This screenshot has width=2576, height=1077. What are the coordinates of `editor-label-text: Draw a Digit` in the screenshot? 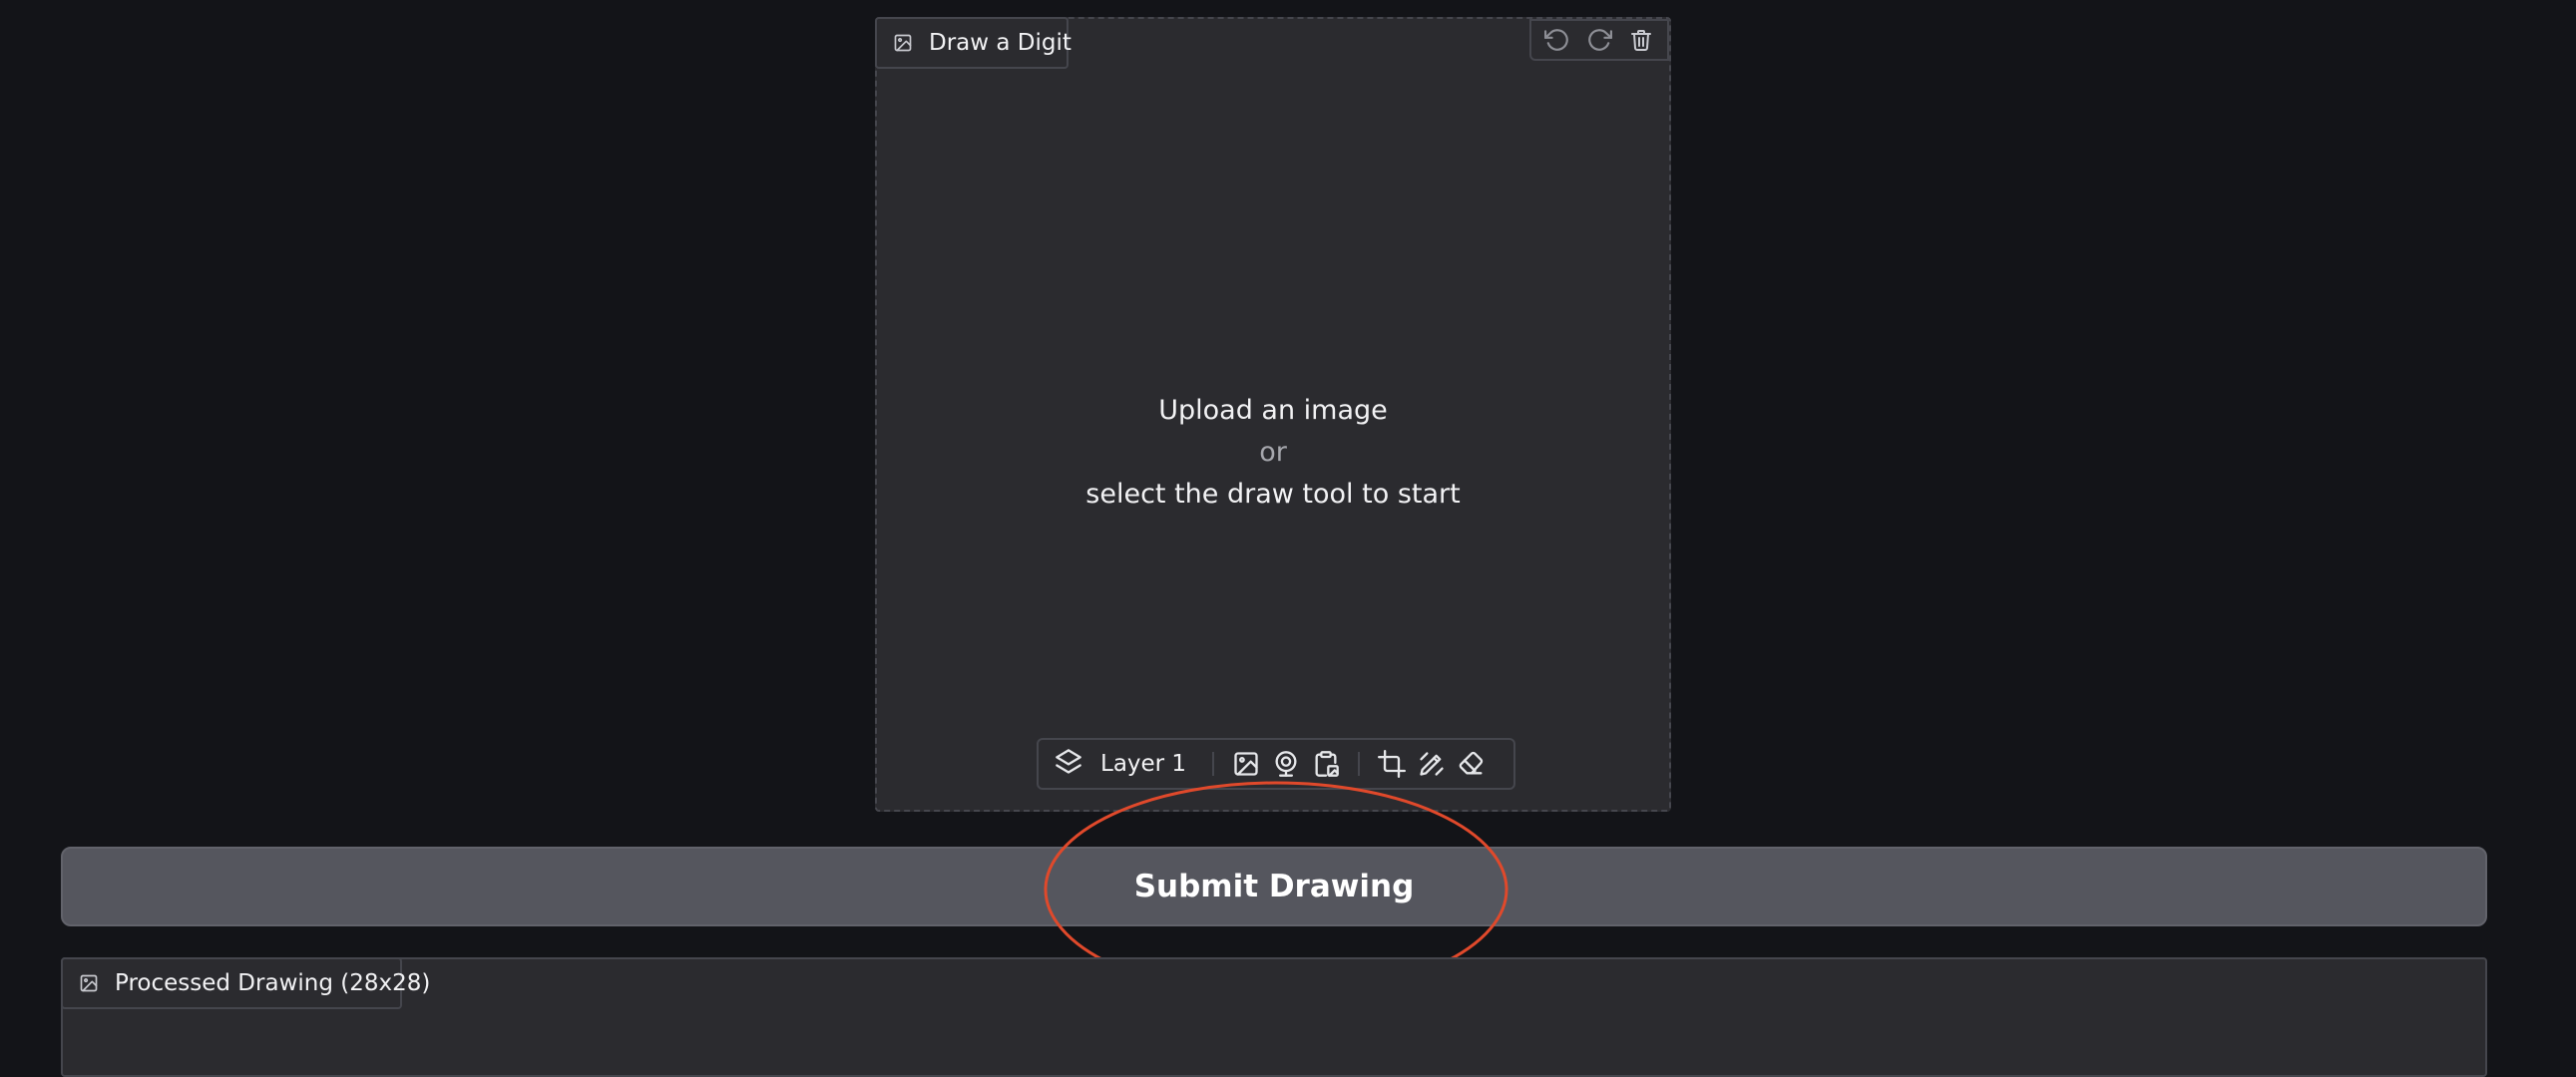 It's located at (1000, 43).